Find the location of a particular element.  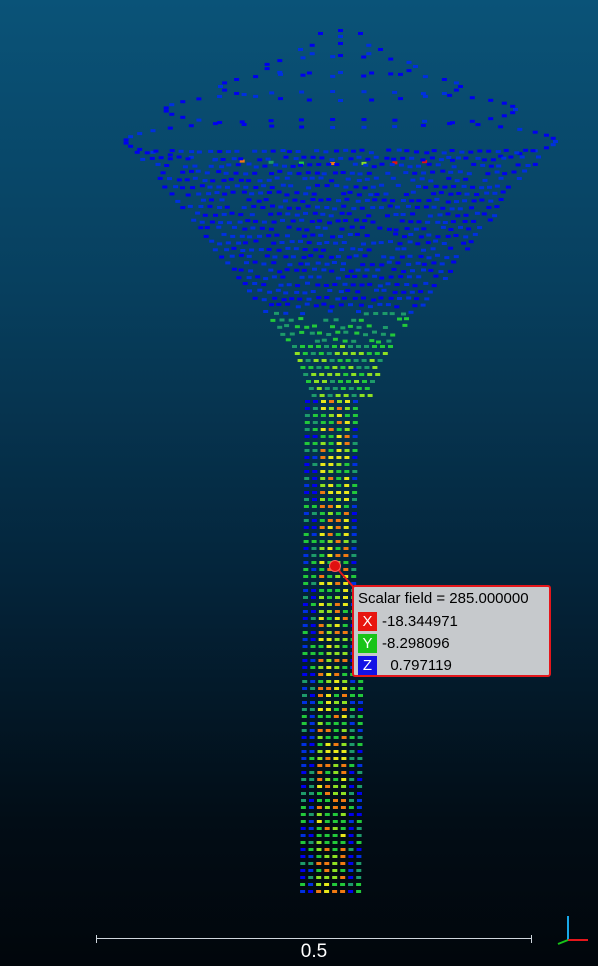

z-coordinate-value: 0.797119 is located at coordinates (417, 665).